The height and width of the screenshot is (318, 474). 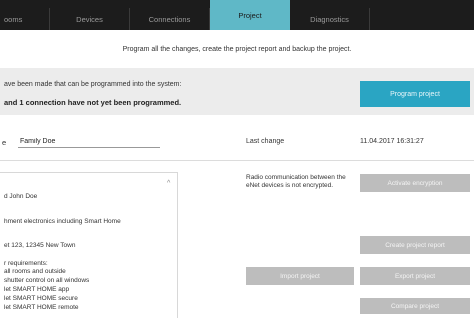 What do you see at coordinates (415, 94) in the screenshot?
I see `program-project-button: Program project` at bounding box center [415, 94].